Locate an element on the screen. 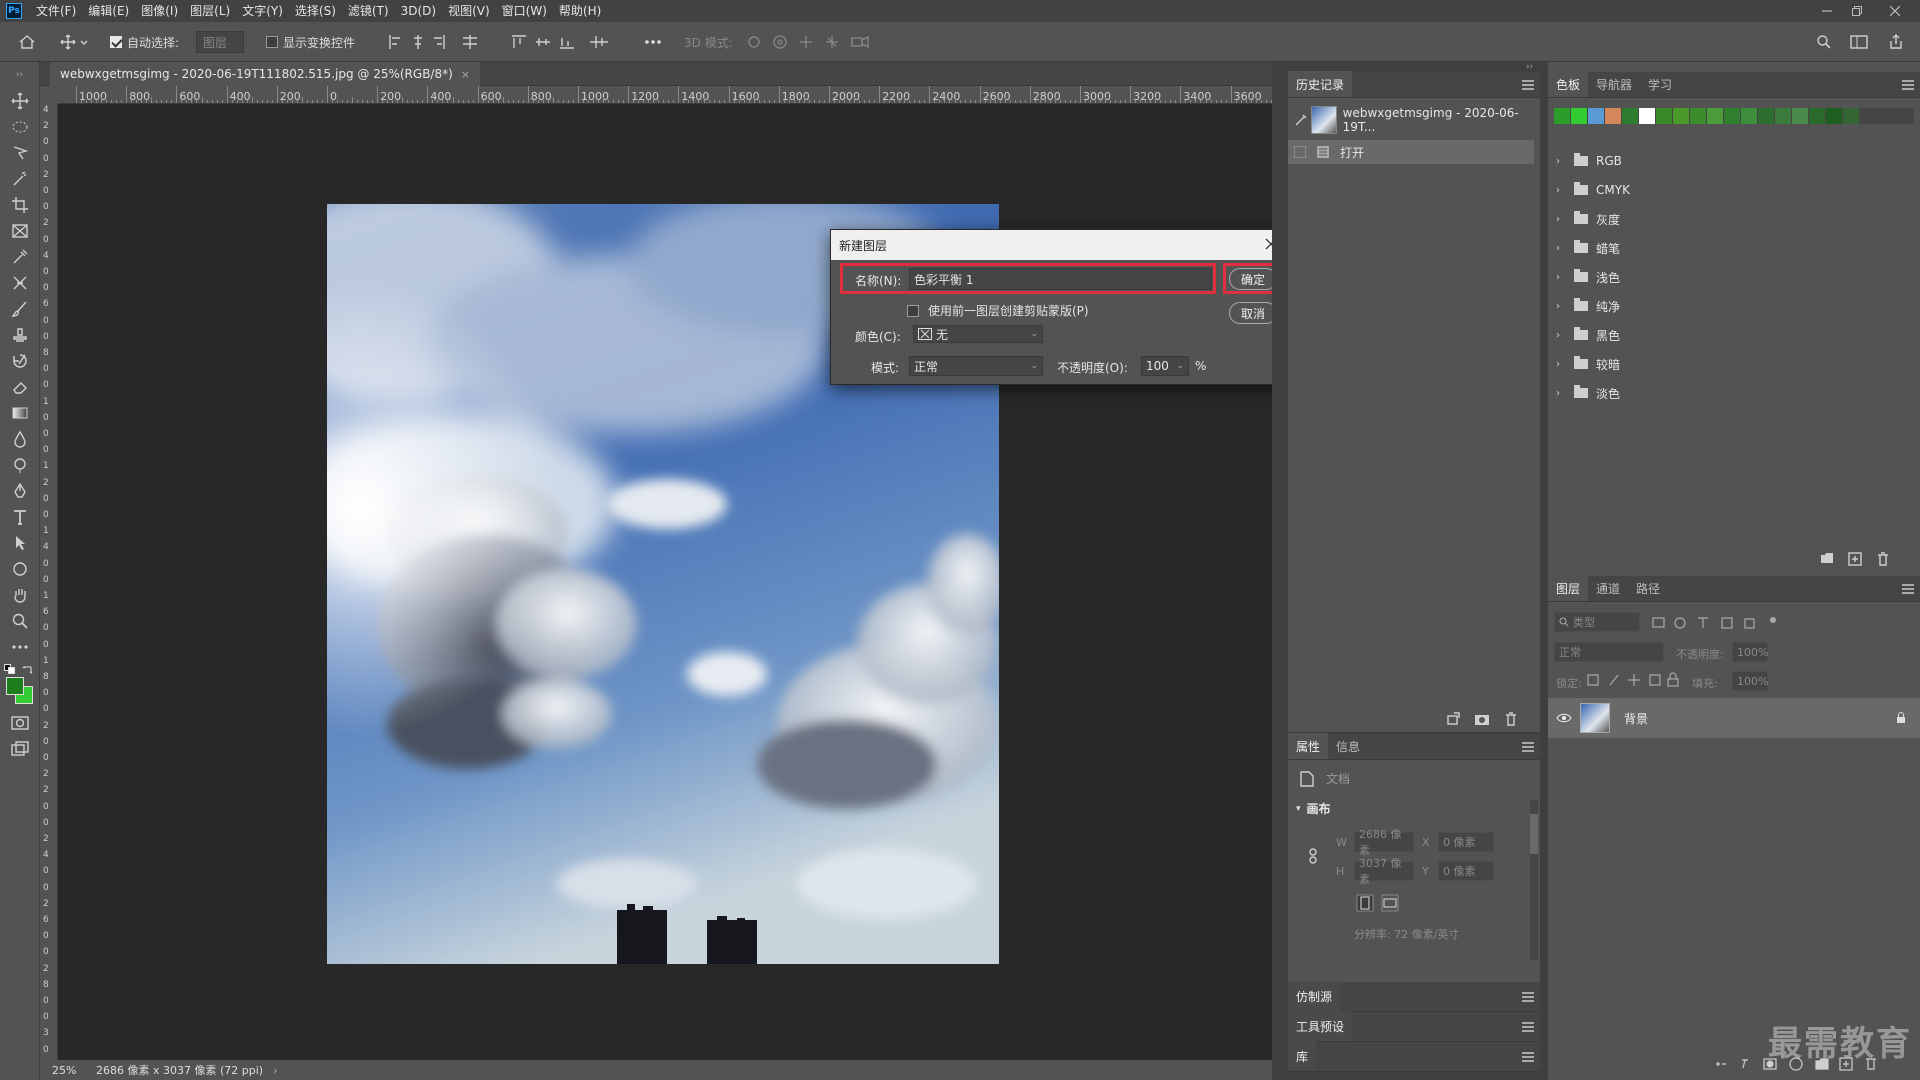 The image size is (1920, 1080). swatch-group: › 黑色 is located at coordinates (1588, 335).